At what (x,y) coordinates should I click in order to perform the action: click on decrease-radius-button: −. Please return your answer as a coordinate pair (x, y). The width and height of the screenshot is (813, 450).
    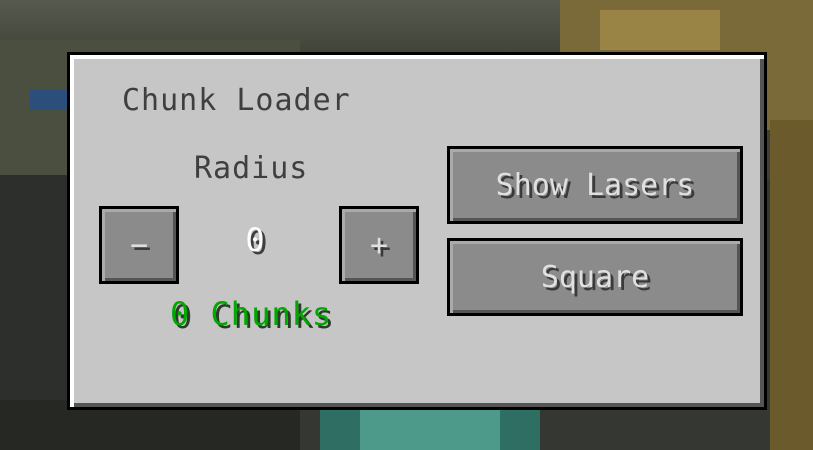
    Looking at the image, I should click on (139, 245).